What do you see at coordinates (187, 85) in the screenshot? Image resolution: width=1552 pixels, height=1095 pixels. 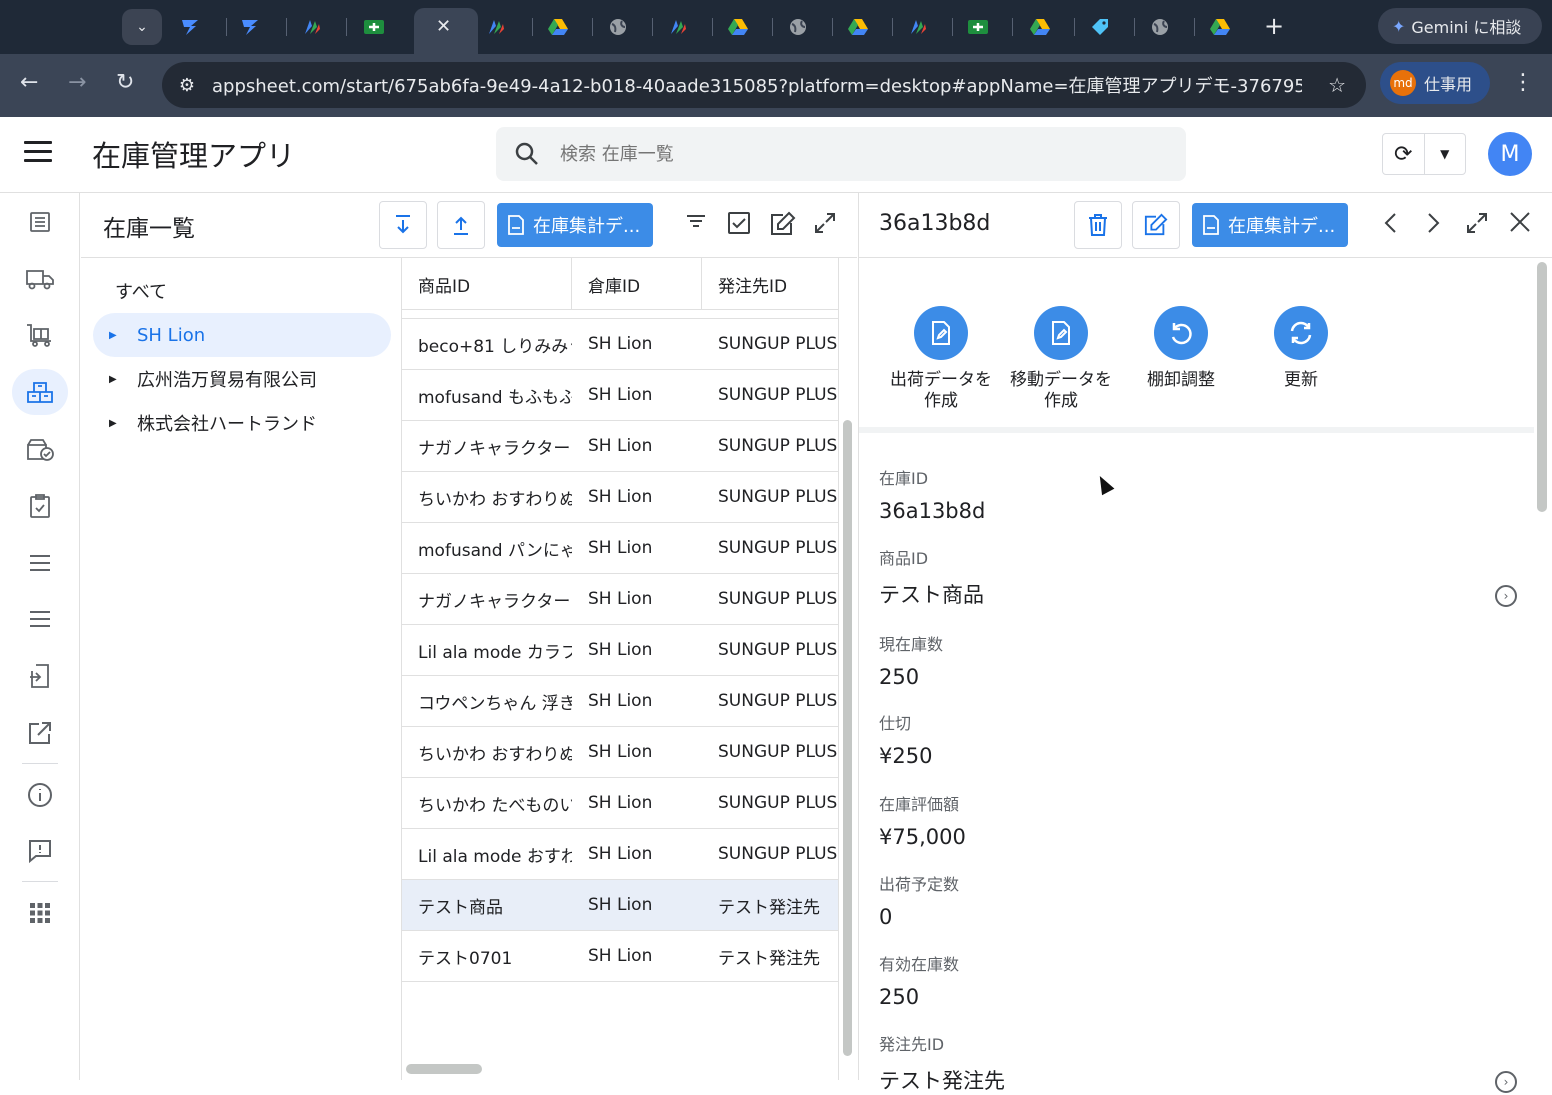 I see `site-settings-icon: ⚙` at bounding box center [187, 85].